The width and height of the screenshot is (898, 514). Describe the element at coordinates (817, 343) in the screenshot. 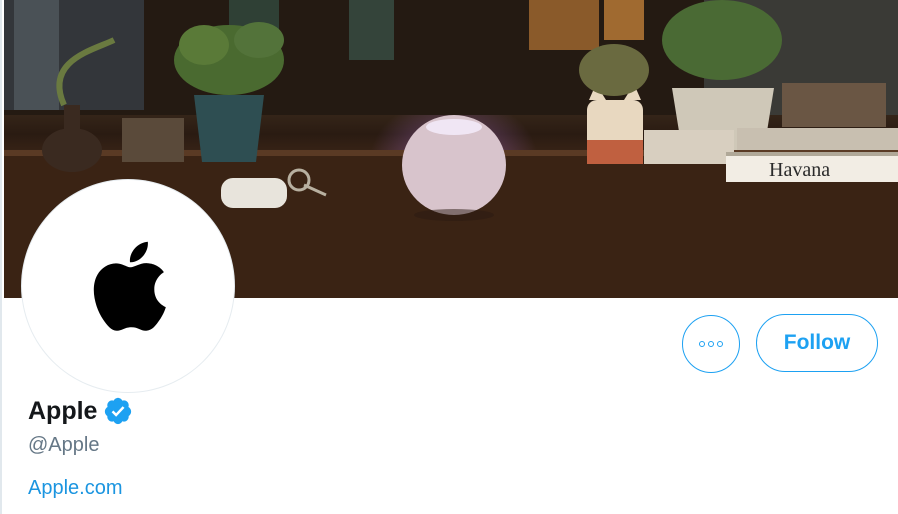

I see `follow-button: Follow` at that location.